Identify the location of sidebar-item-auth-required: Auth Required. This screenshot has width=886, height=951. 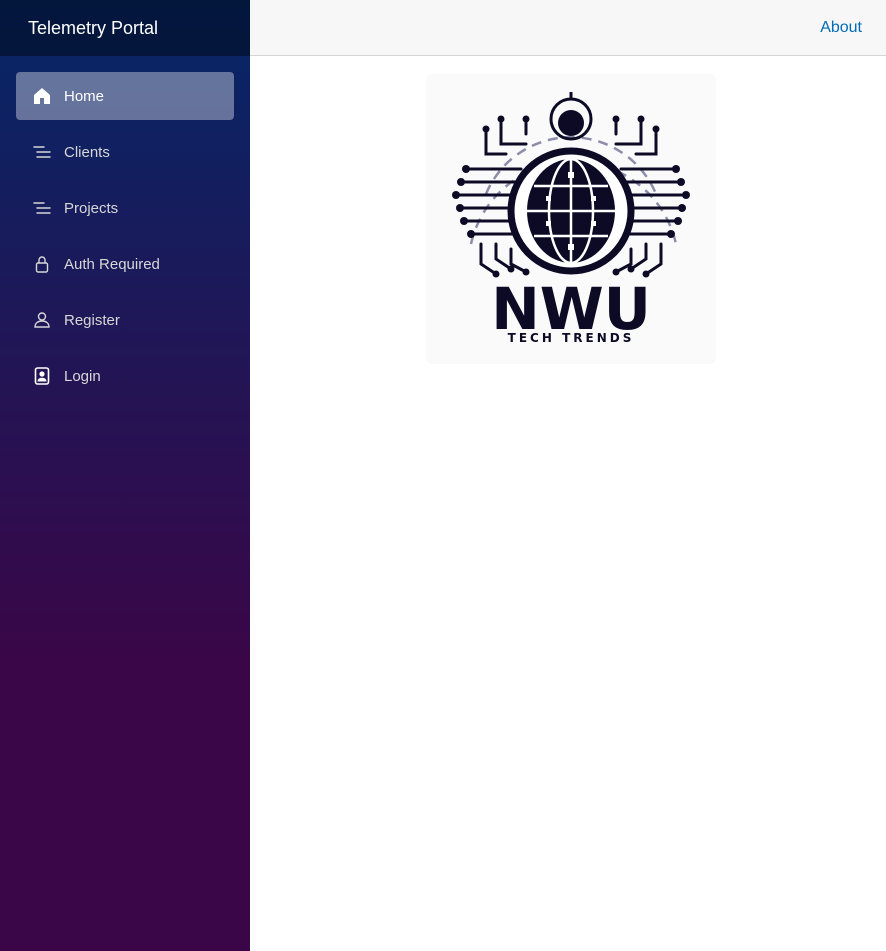
(125, 264).